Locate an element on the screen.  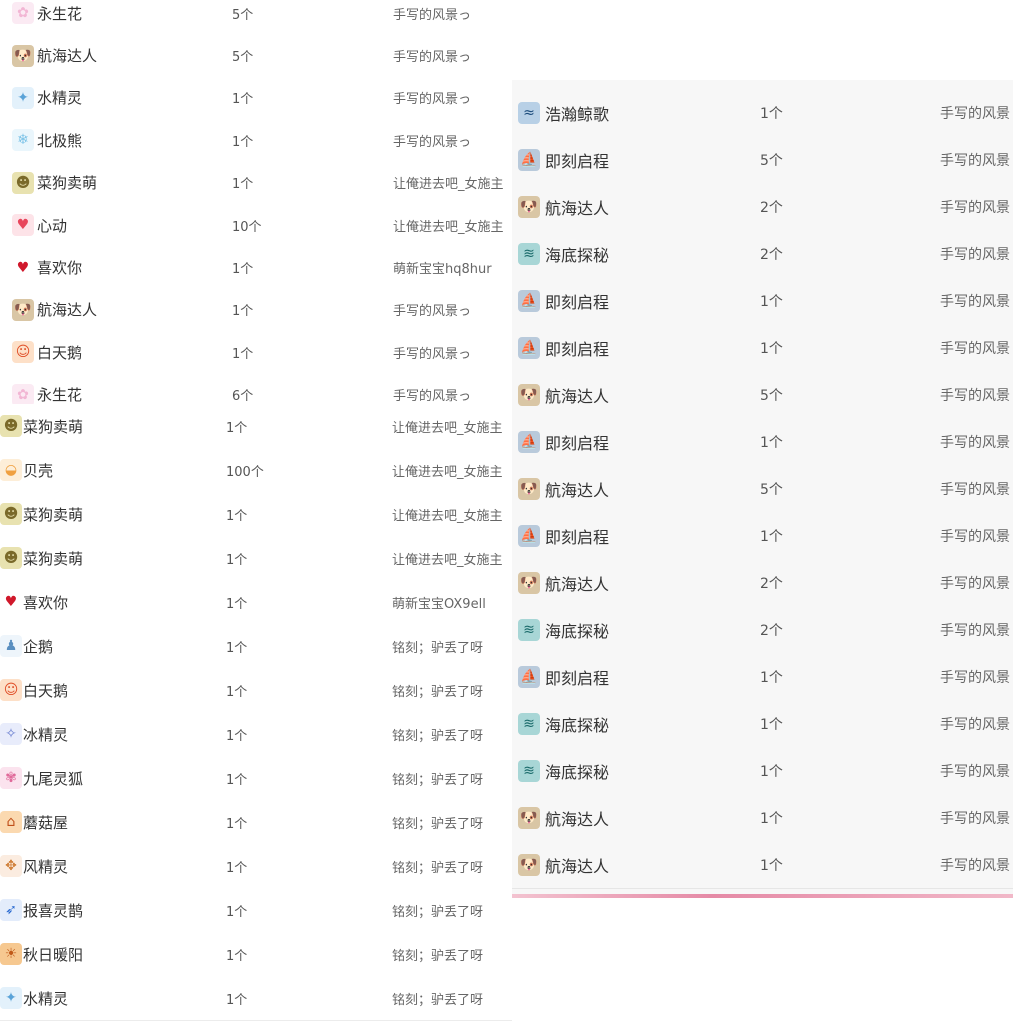
water-sprite-icon: ✦ is located at coordinates (11, 998).